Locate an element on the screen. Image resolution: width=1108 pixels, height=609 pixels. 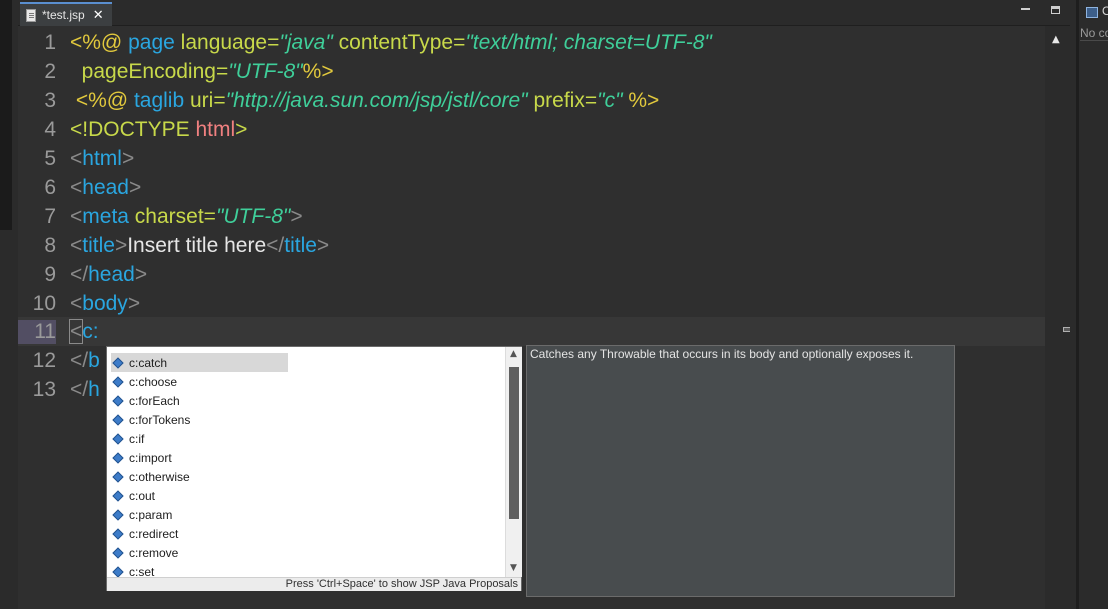
proposal-item: c:if is located at coordinates (199, 438).